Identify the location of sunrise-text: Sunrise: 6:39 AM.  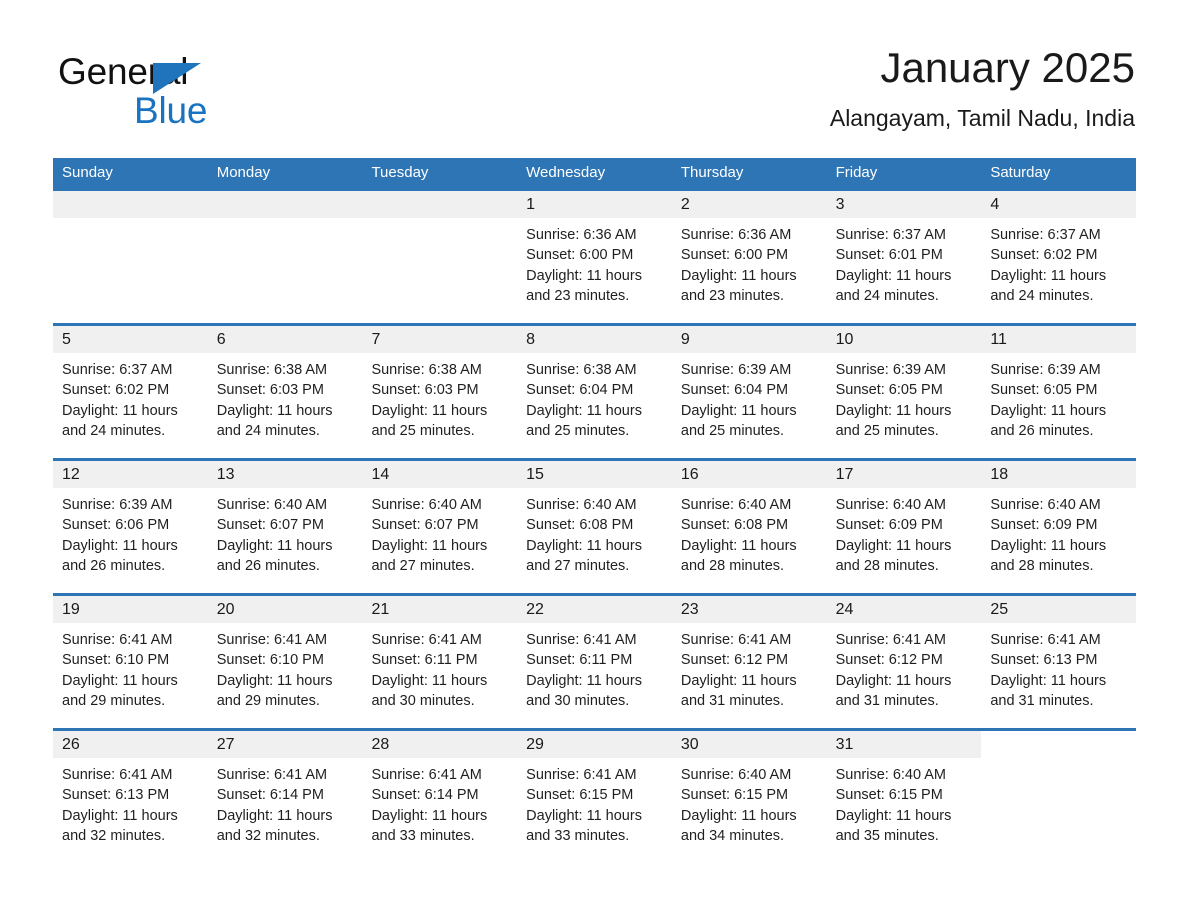
(1045, 370).